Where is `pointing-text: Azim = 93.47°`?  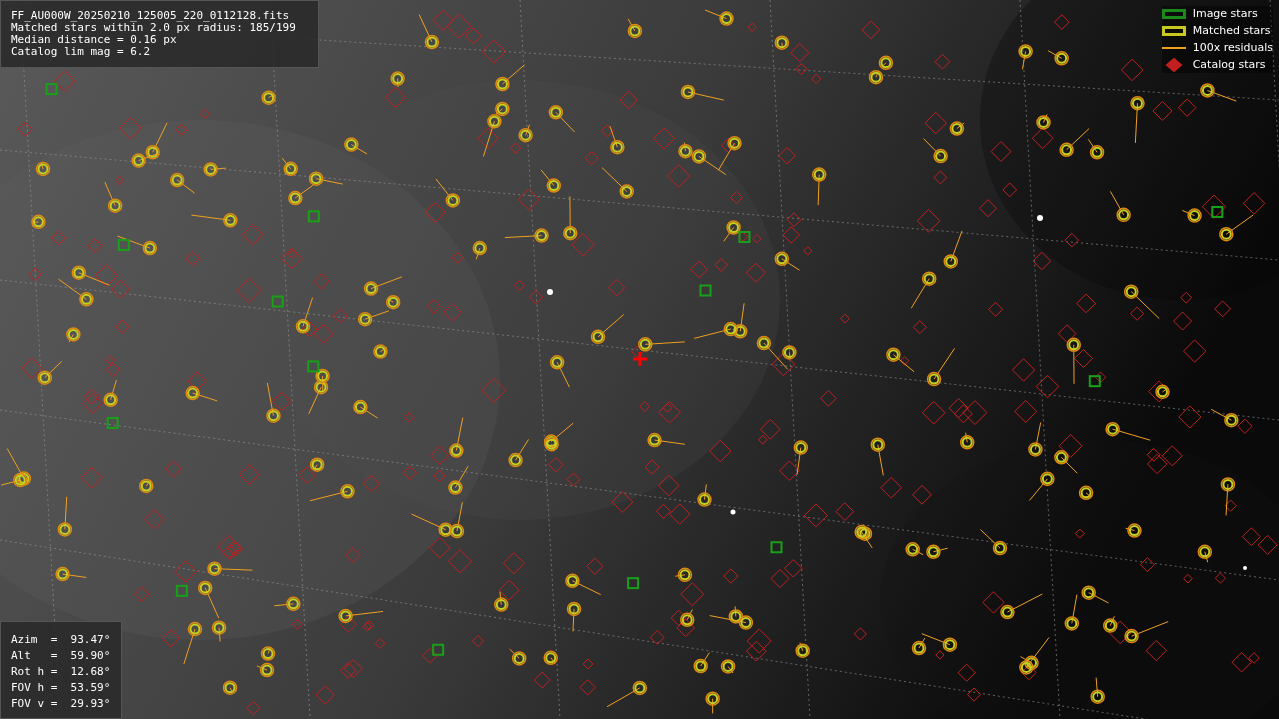
pointing-text: Azim = 93.47° is located at coordinates (61, 640).